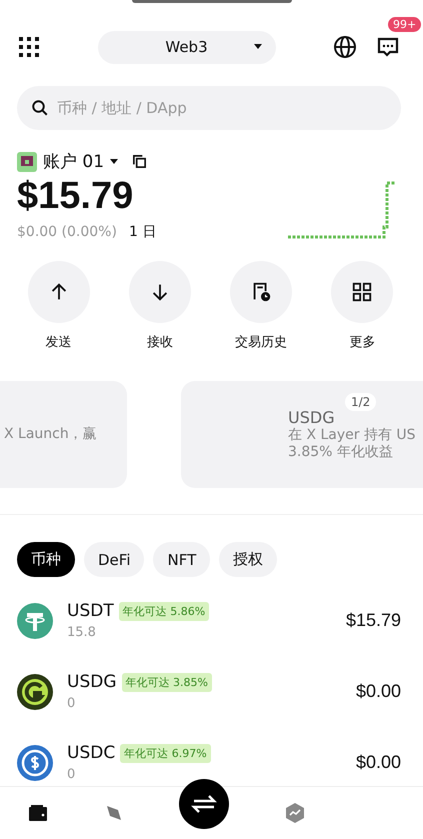  Describe the element at coordinates (167, 682) in the screenshot. I see `yield-tag: 年化可达 3.85%` at that location.